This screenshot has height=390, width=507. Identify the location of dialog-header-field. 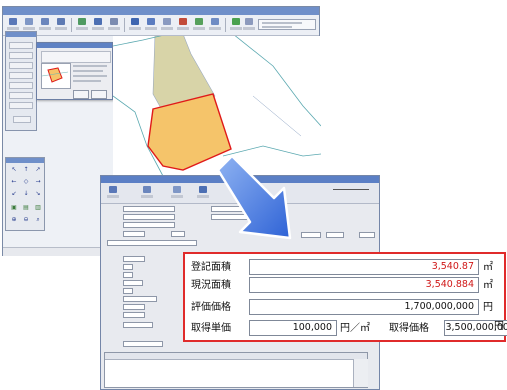
(76, 57).